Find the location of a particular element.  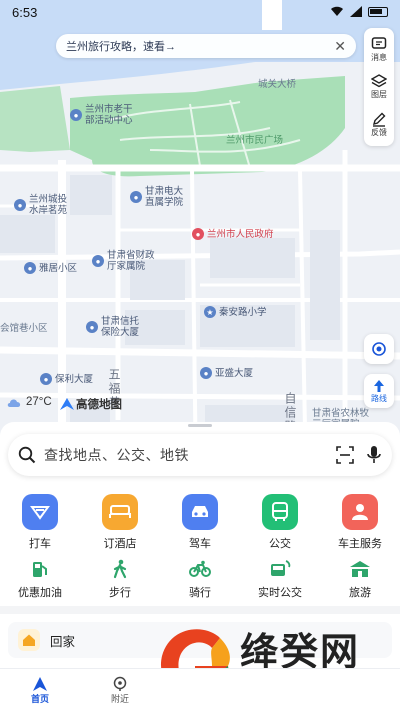

service-label: 实时公交 is located at coordinates (280, 593).